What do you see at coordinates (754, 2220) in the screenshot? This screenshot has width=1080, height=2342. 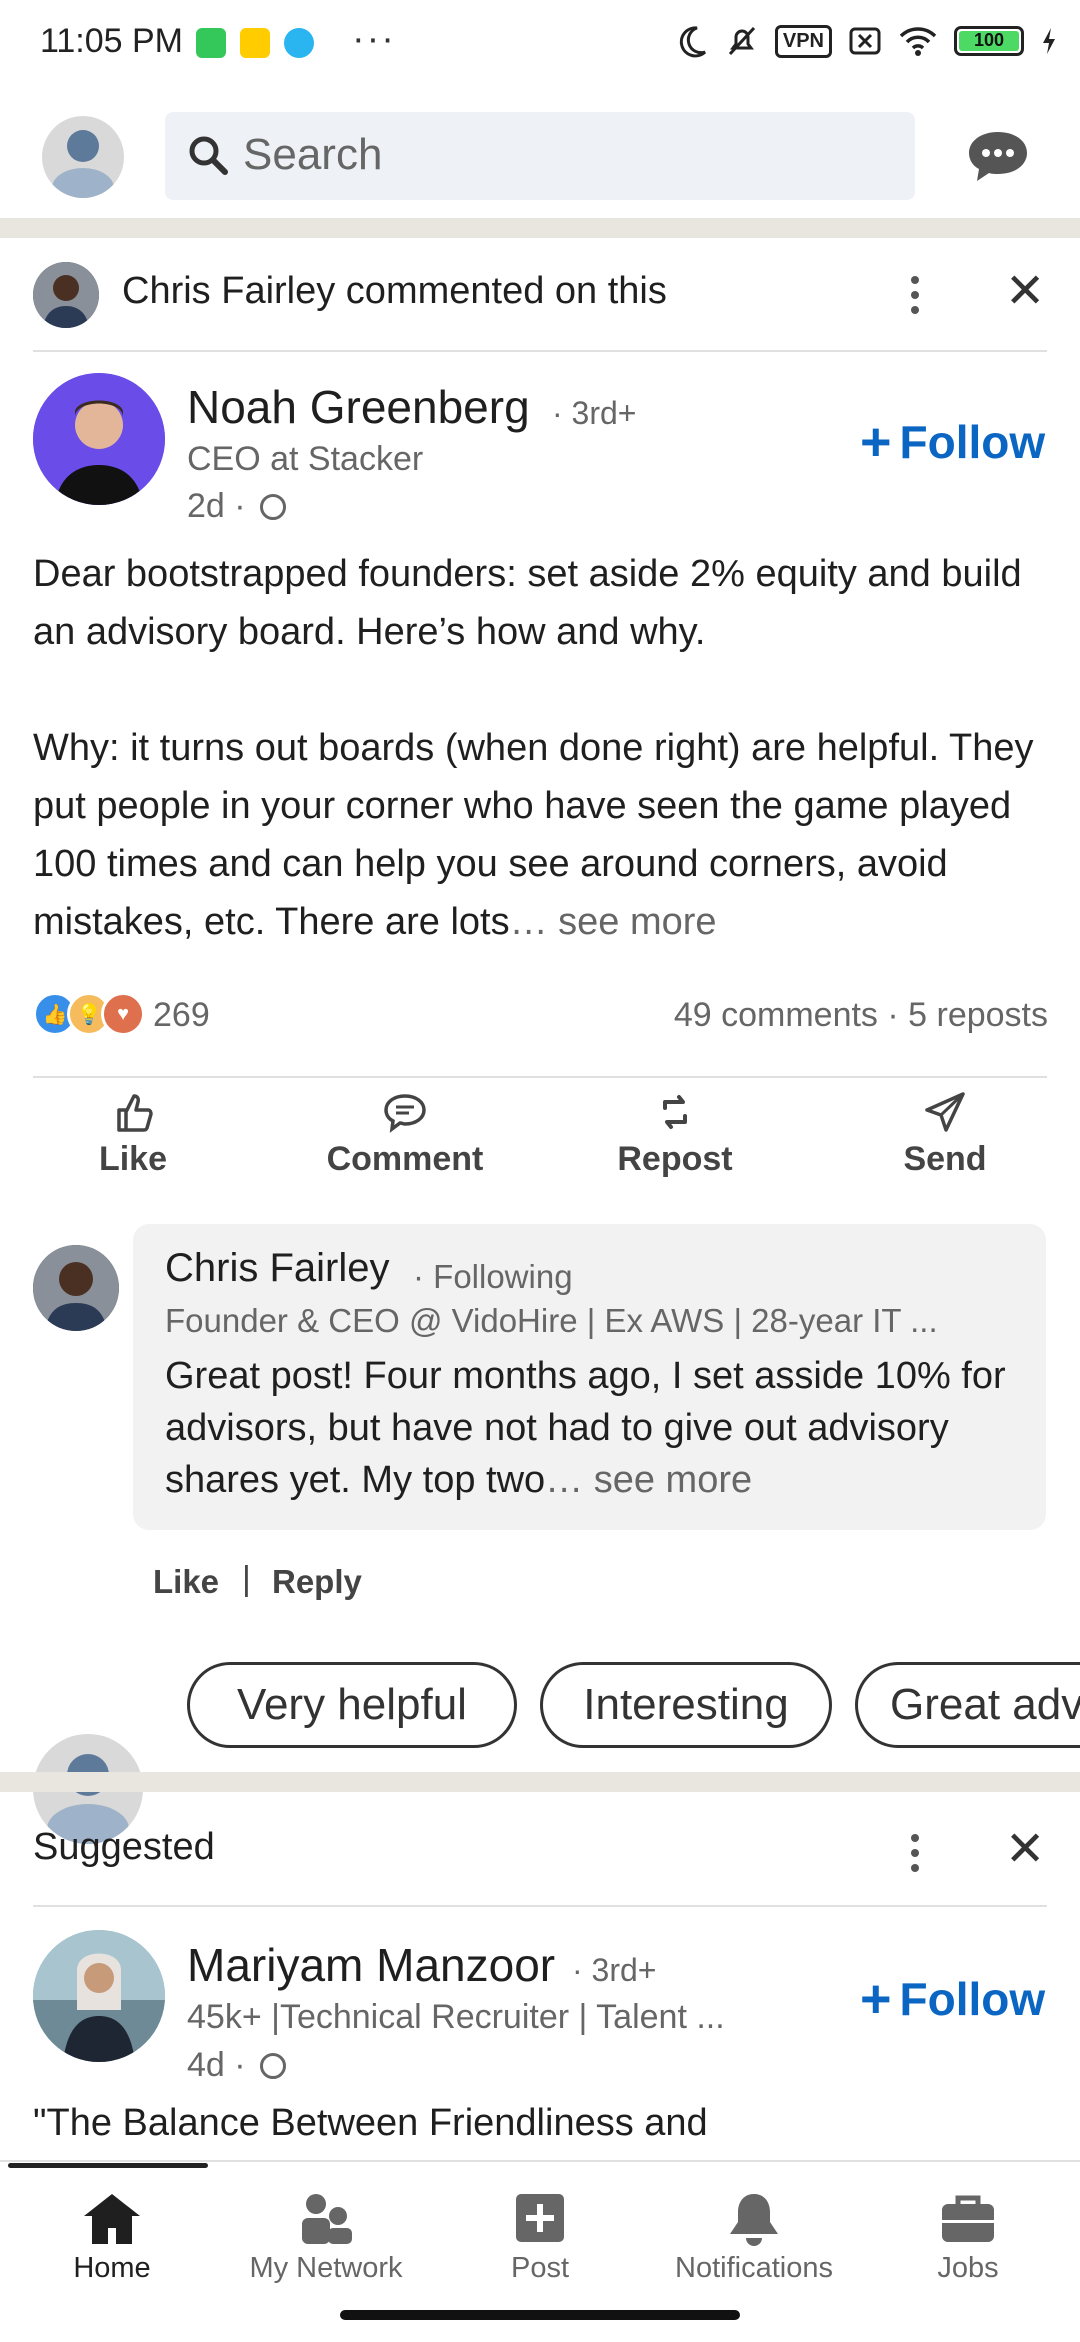 I see `bell-icon` at bounding box center [754, 2220].